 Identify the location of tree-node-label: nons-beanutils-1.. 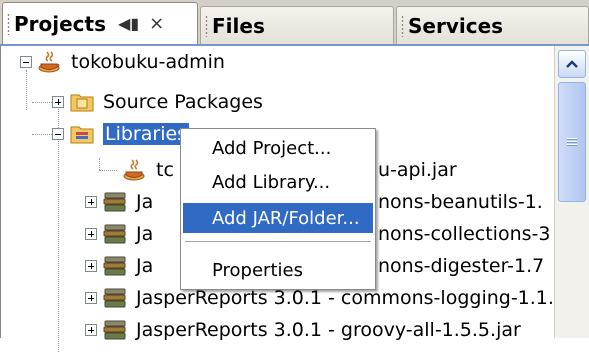
(460, 202).